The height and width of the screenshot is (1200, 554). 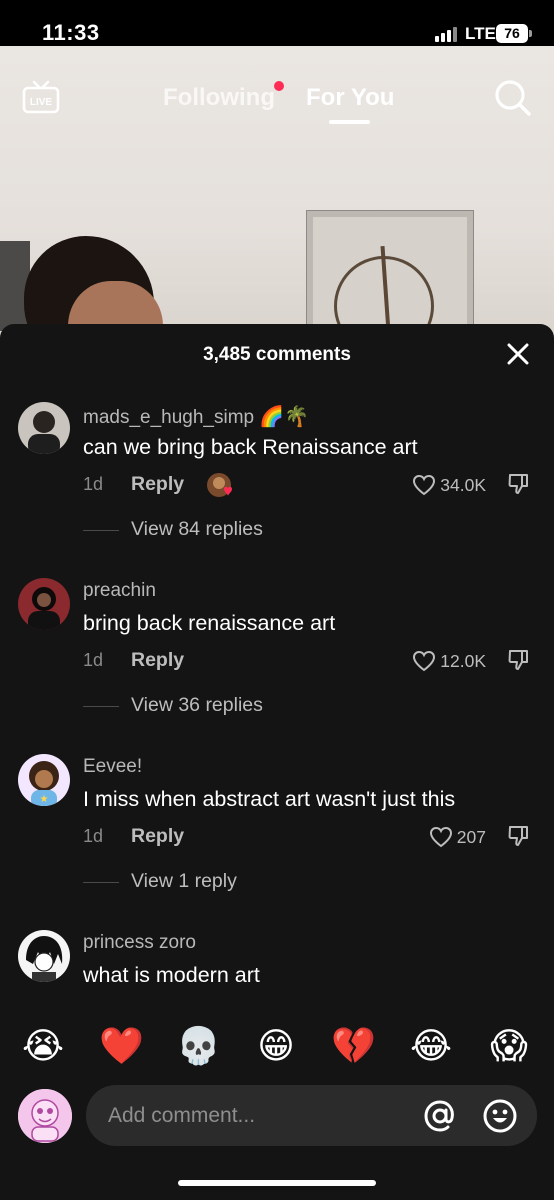 What do you see at coordinates (518, 354) in the screenshot?
I see `close-icon` at bounding box center [518, 354].